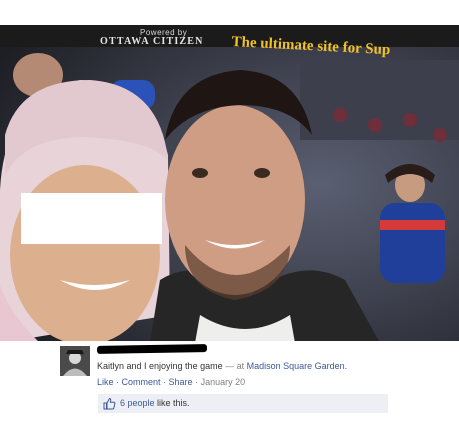  Describe the element at coordinates (243, 403) in the screenshot. I see `likes-bar: 6 people like this.` at that location.